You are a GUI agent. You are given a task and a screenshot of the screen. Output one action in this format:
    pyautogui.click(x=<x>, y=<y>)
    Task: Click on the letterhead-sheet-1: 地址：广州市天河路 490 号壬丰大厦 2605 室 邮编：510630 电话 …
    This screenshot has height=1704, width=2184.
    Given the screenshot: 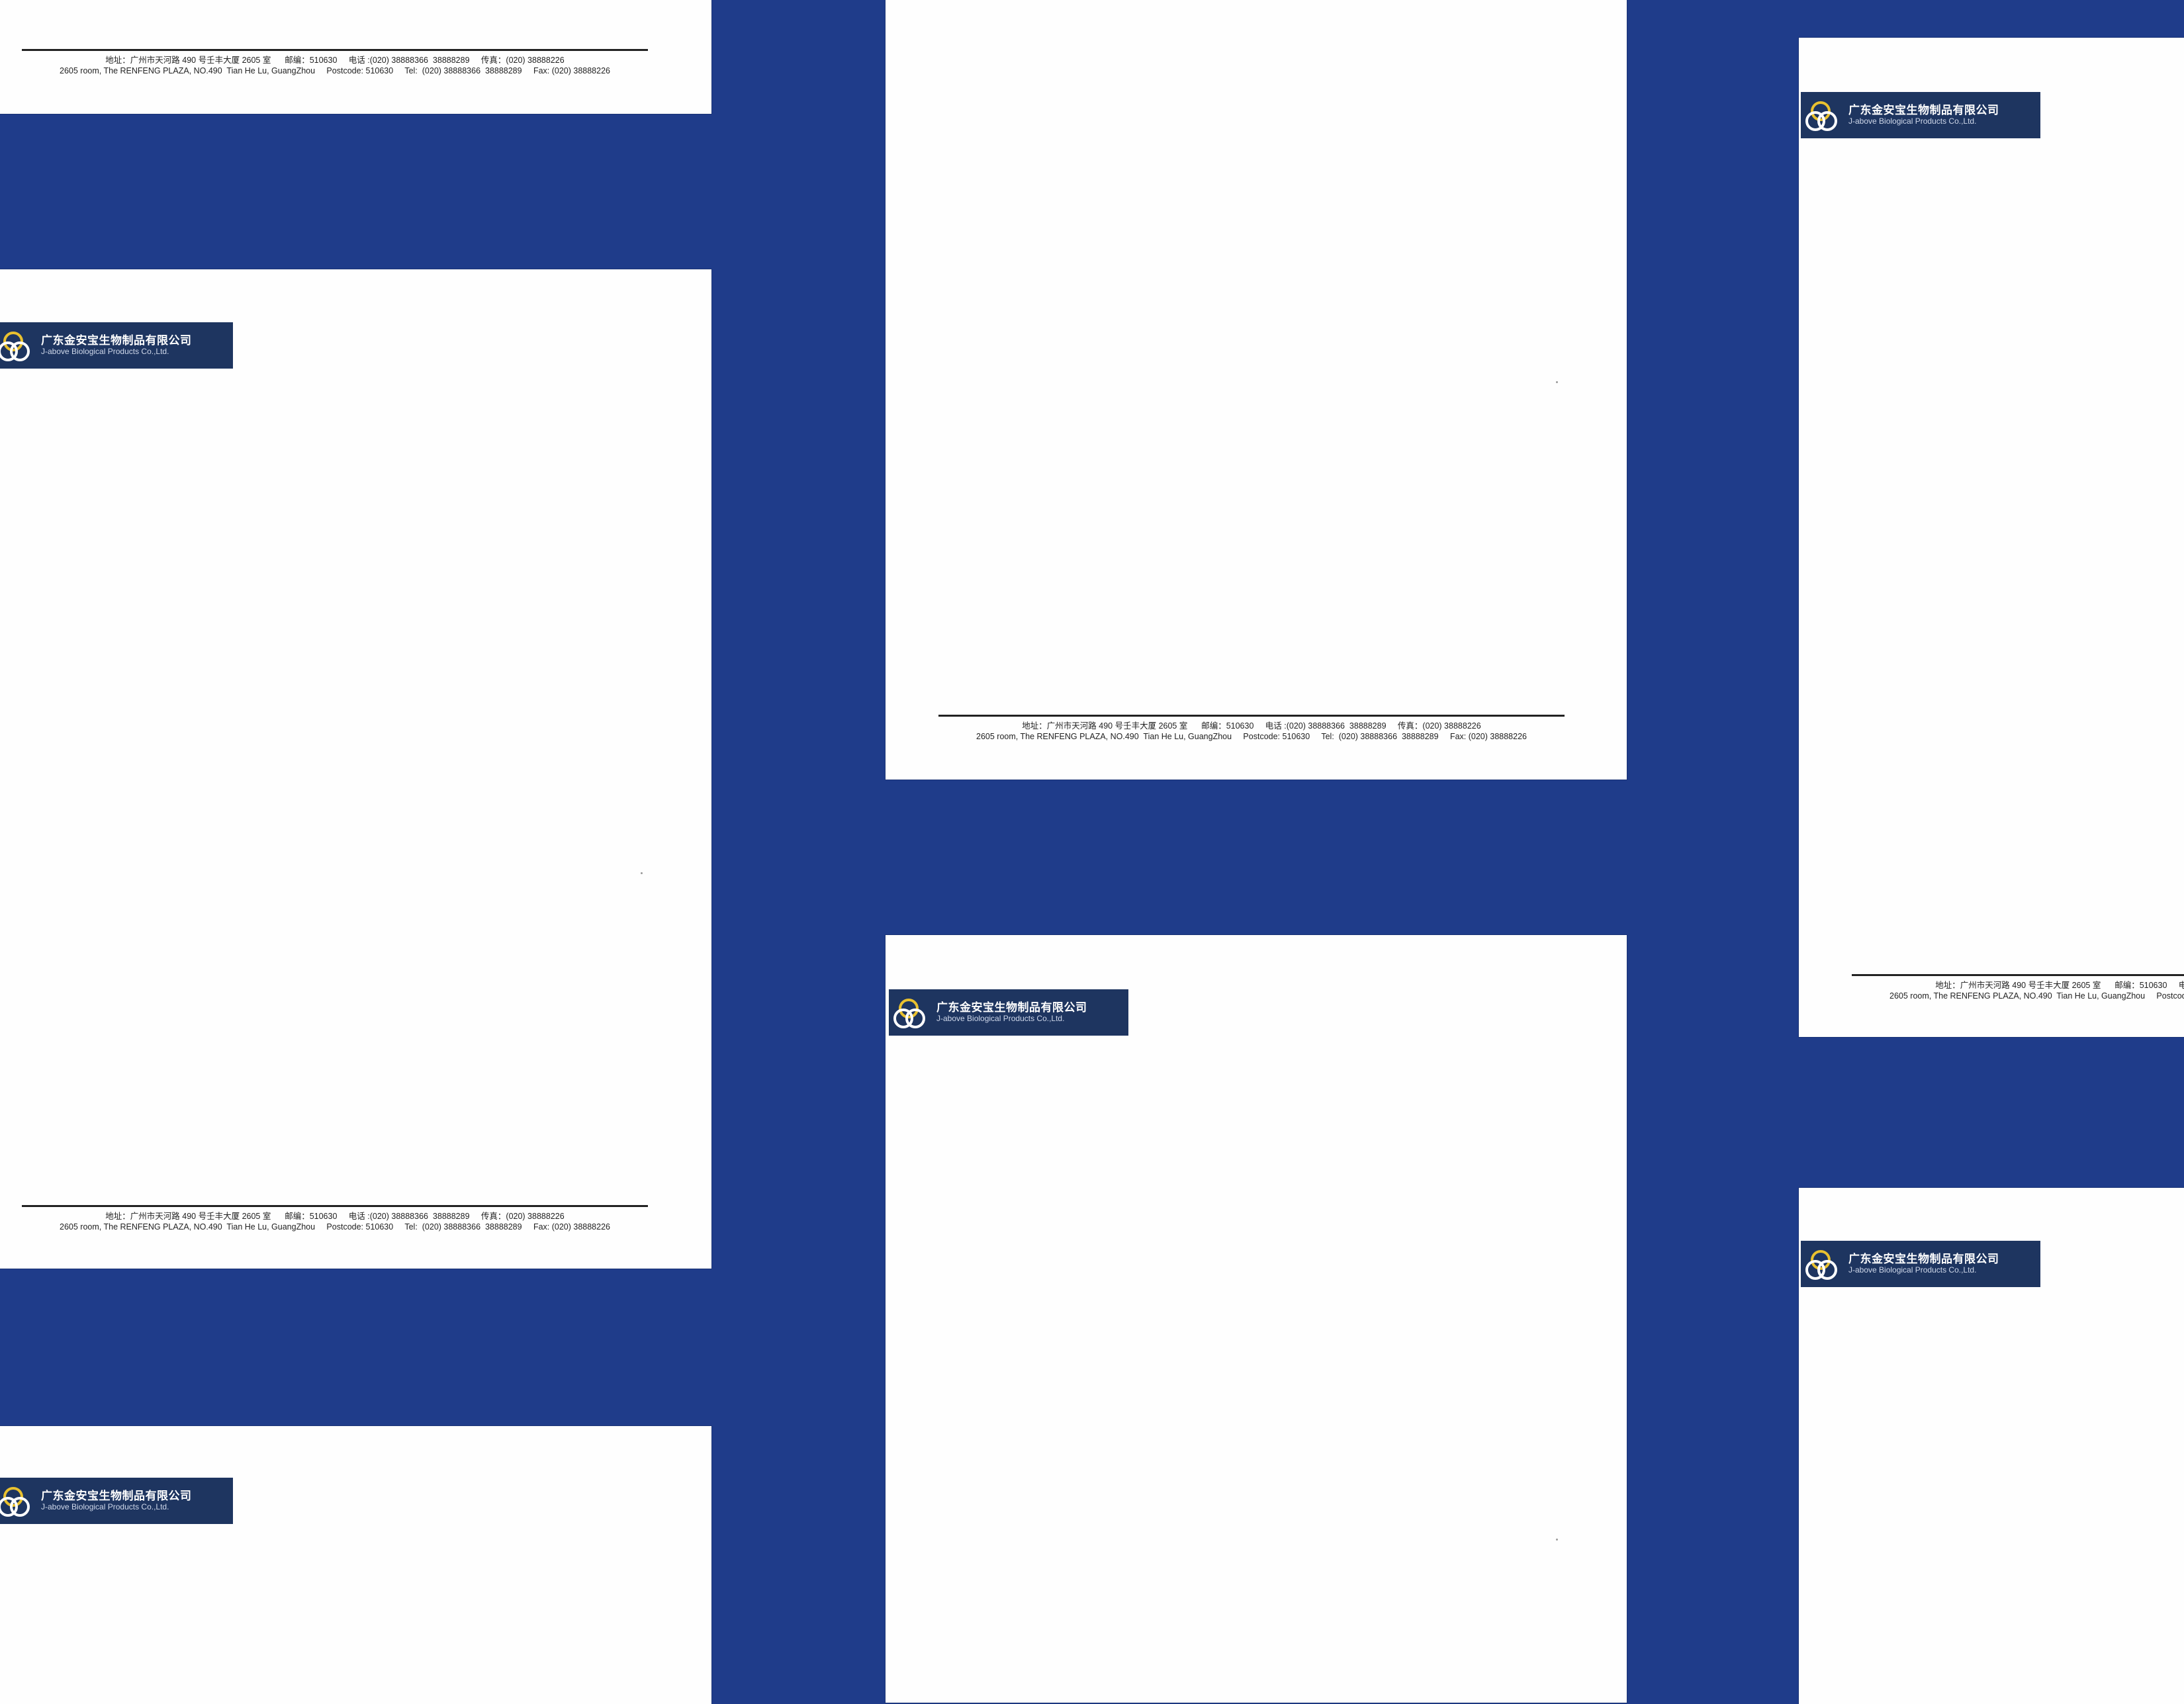 What is the action you would take?
    pyautogui.click(x=355, y=57)
    